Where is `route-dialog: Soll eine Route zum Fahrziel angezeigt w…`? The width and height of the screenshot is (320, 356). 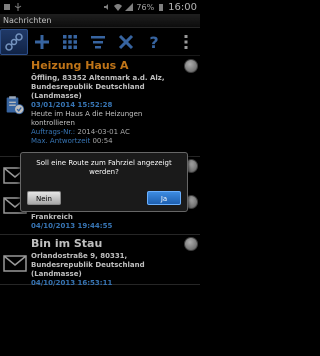
route-dialog: Soll eine Route zum Fahrziel angezeigt w… is located at coordinates (104, 182).